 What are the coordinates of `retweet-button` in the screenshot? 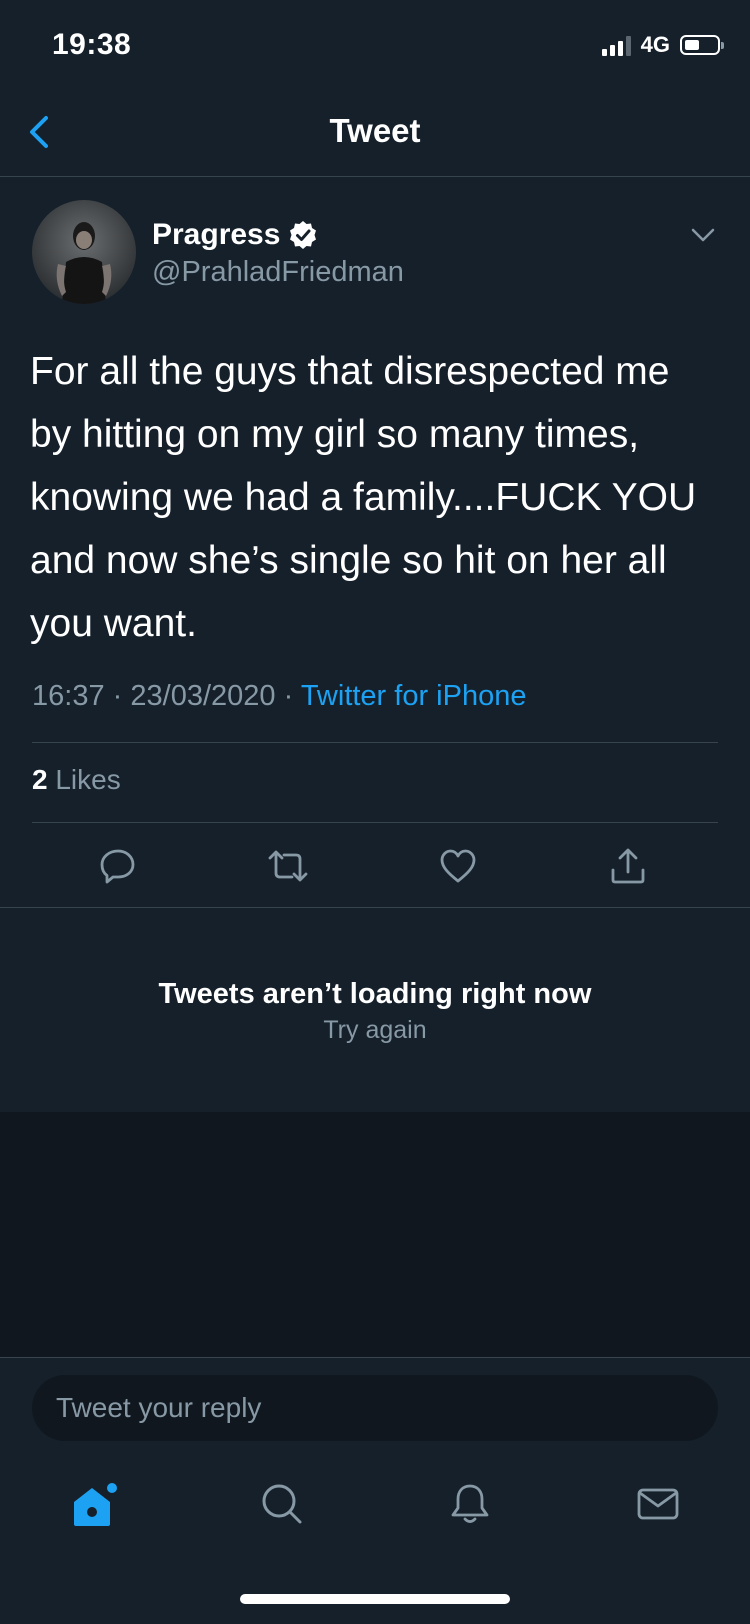 It's located at (287, 866).